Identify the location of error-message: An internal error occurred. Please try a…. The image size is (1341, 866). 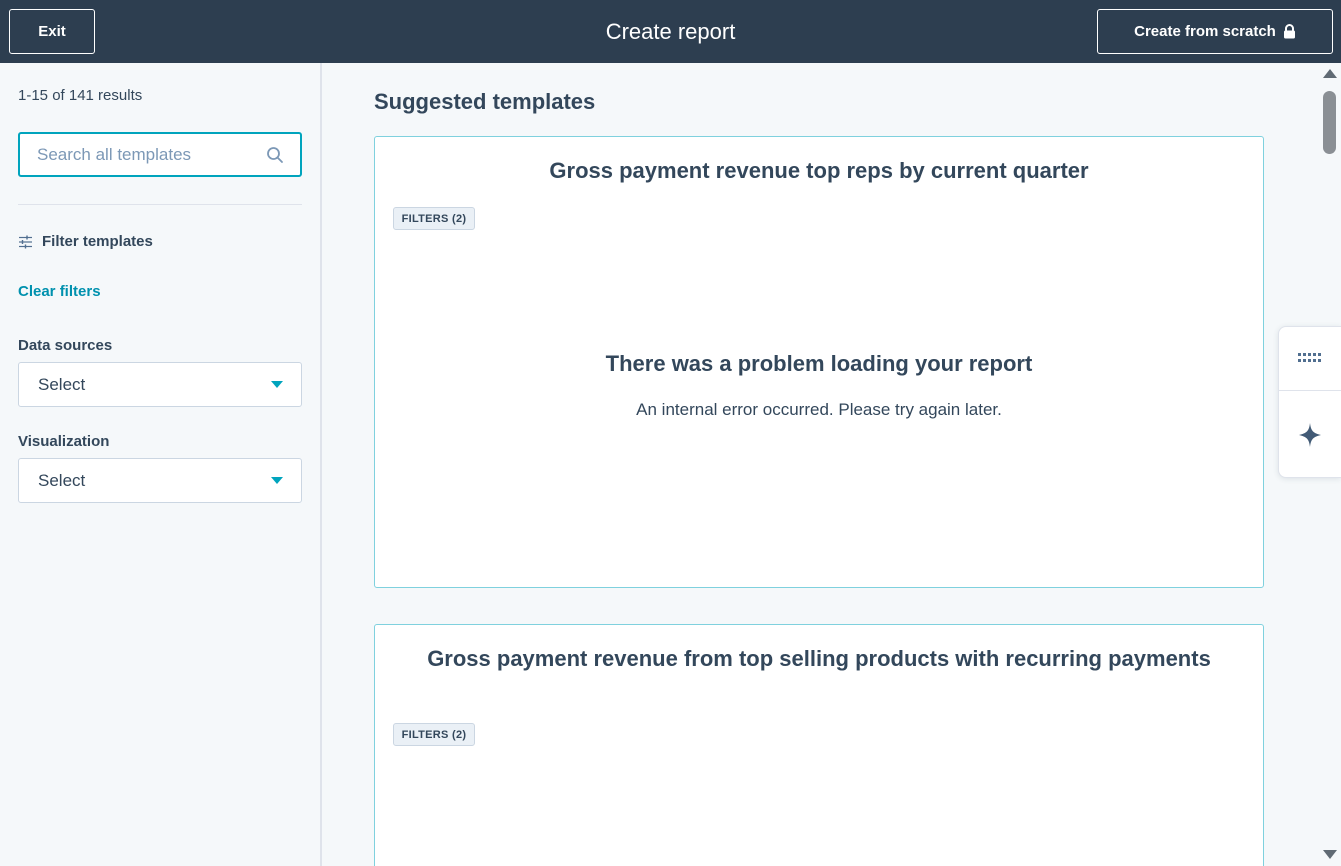
(819, 409).